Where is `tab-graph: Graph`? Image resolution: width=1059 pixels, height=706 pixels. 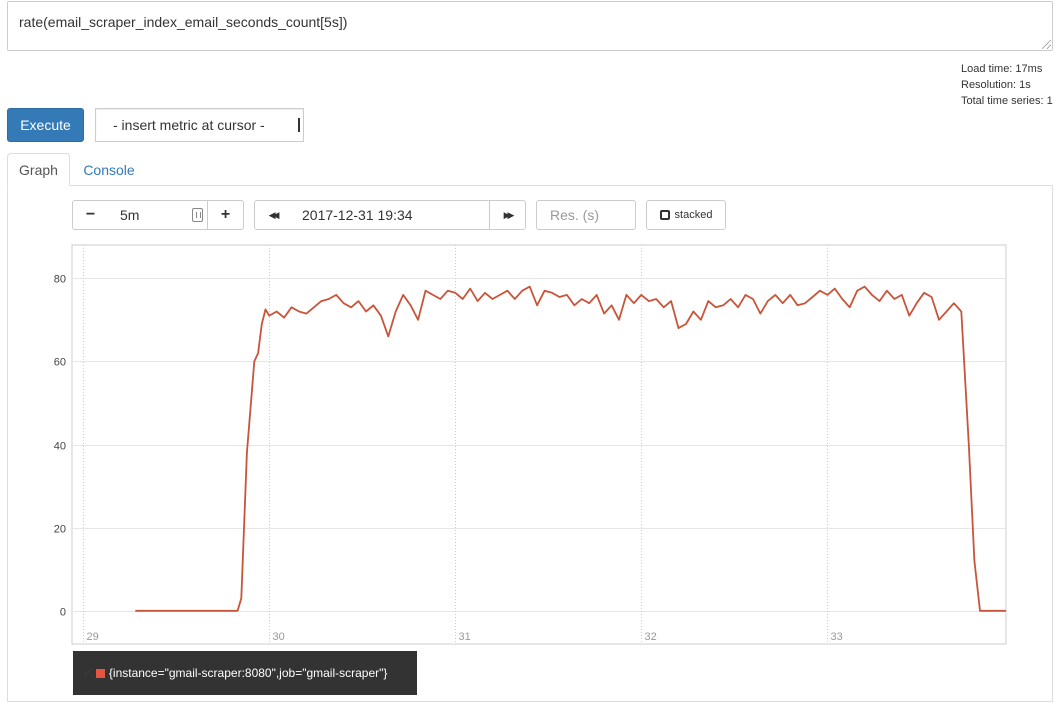 tab-graph: Graph is located at coordinates (38, 169).